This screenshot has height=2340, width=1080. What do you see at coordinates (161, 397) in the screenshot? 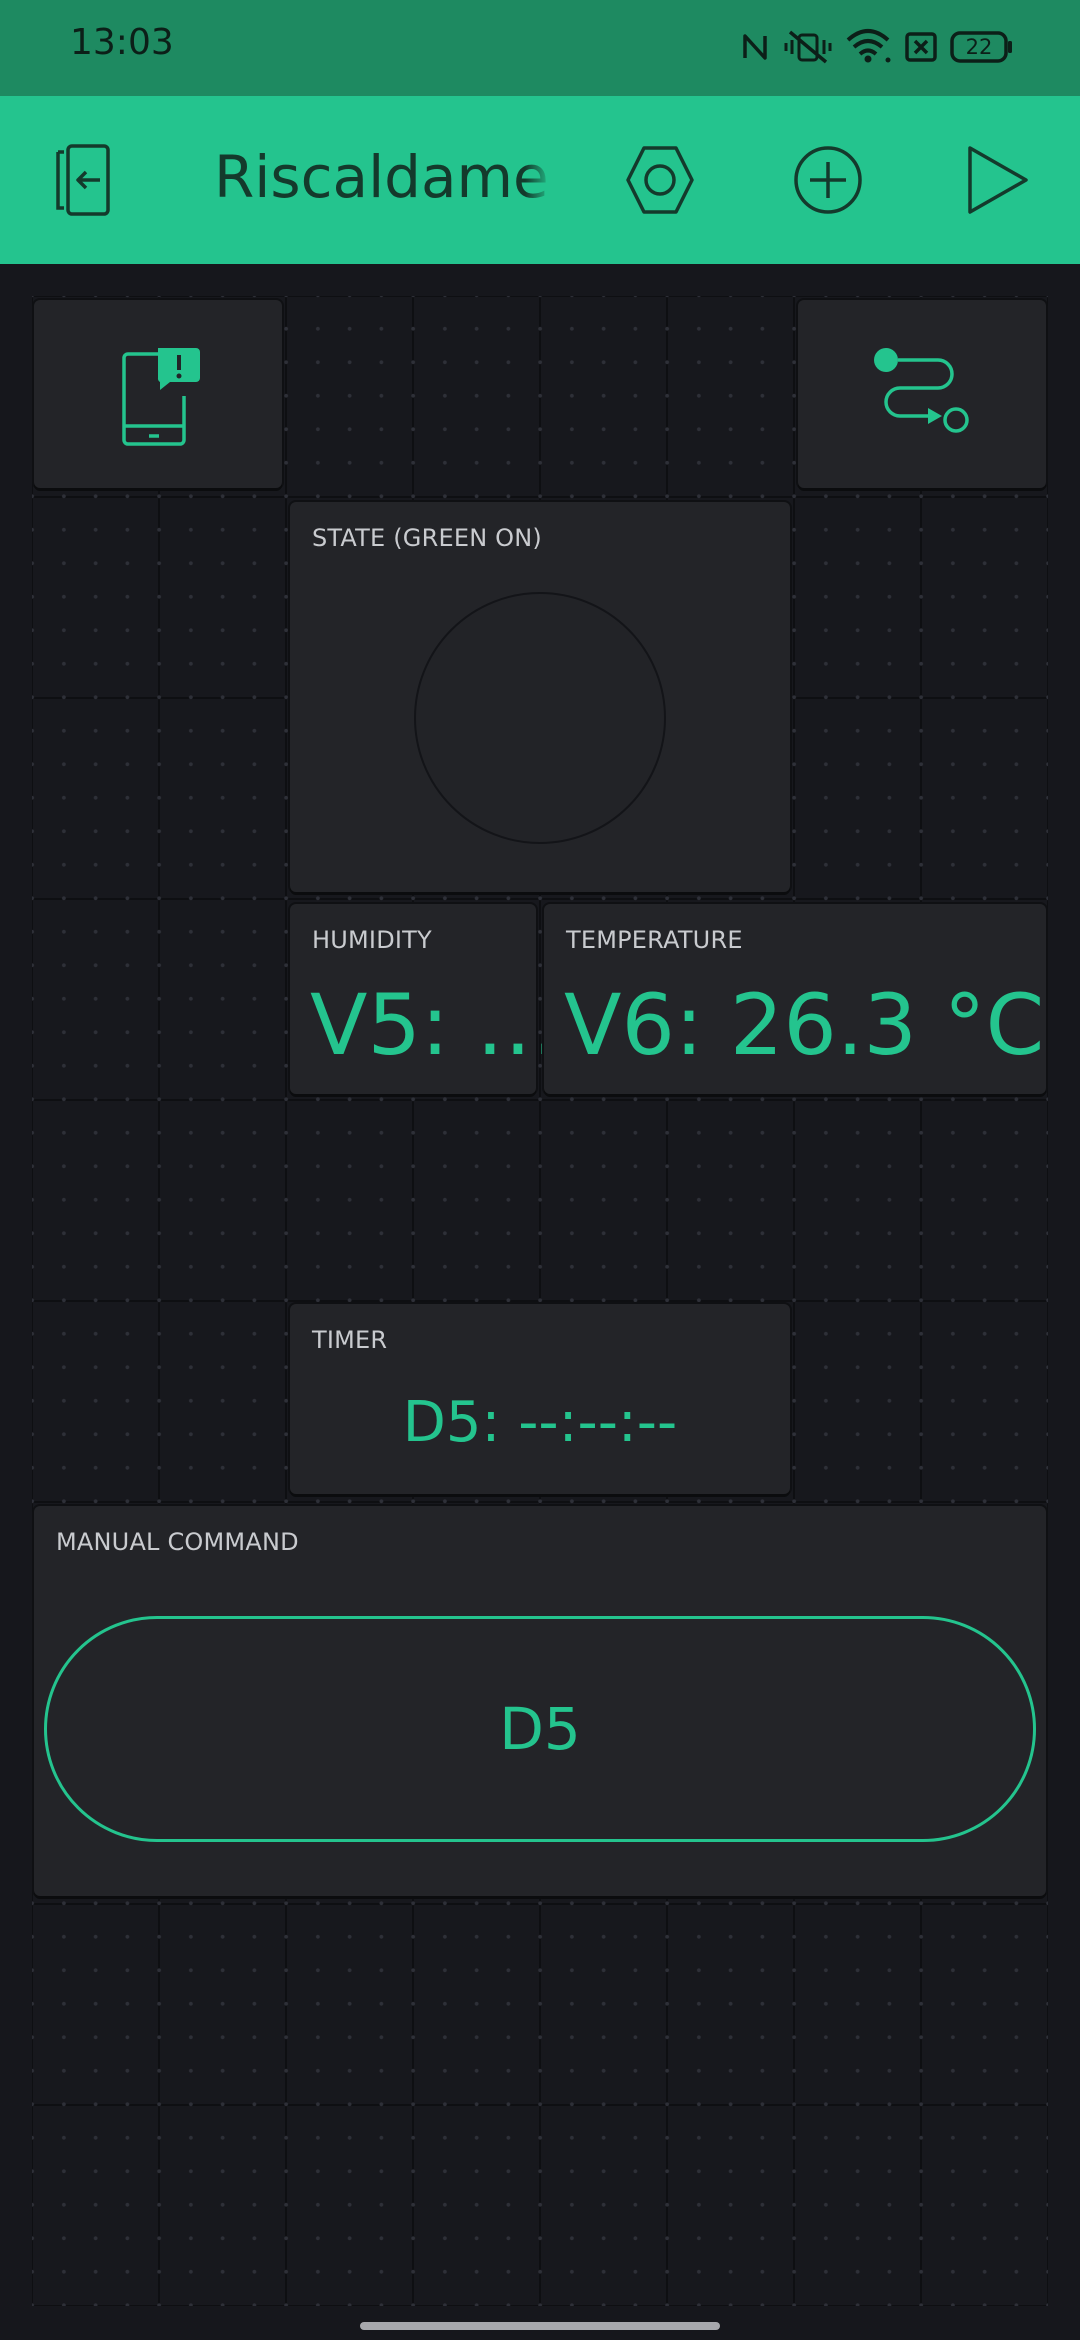
I see `phone-notification-icon` at bounding box center [161, 397].